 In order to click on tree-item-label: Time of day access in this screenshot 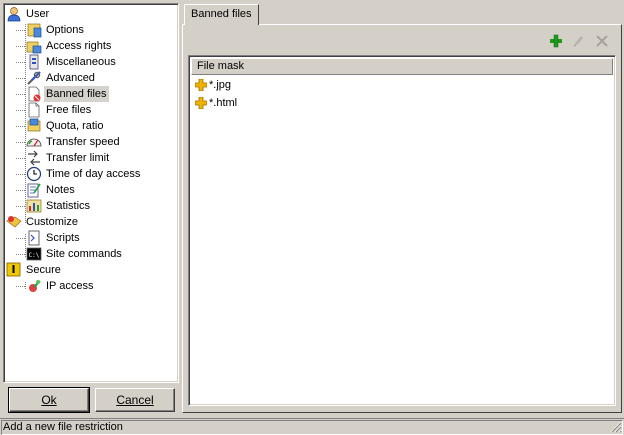, I will do `click(93, 174)`.